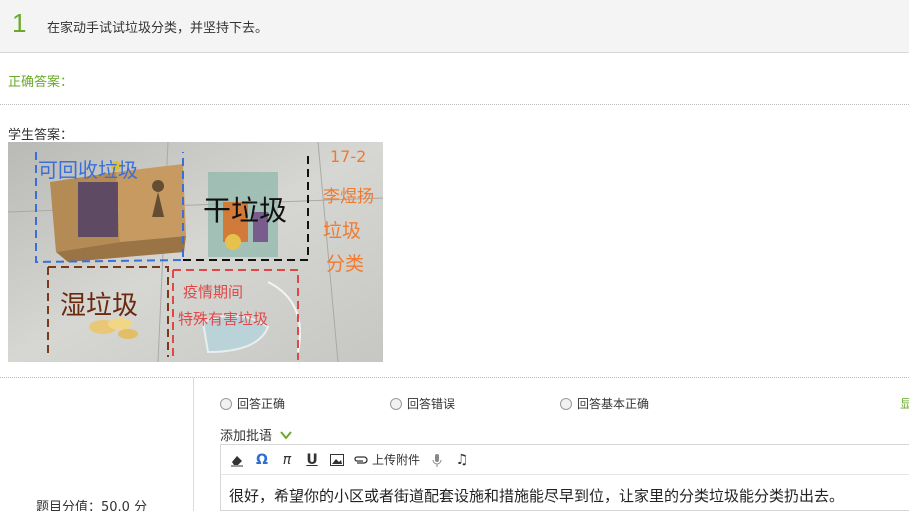 The image size is (909, 511). What do you see at coordinates (261, 404) in the screenshot?
I see `radio-label: 回答正确` at bounding box center [261, 404].